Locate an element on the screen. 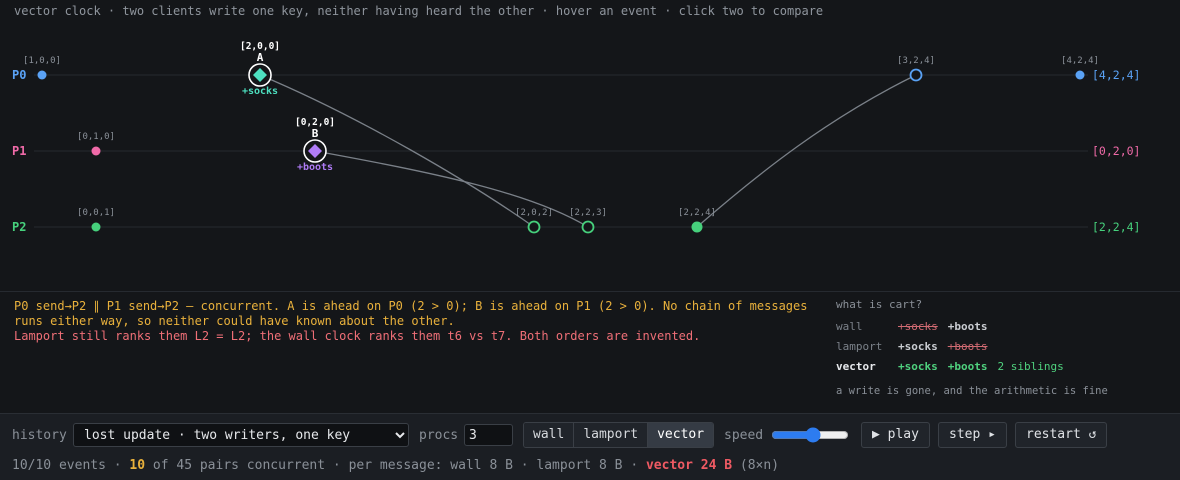 This screenshot has width=1180, height=480. process-label: P0 is located at coordinates (19, 75).